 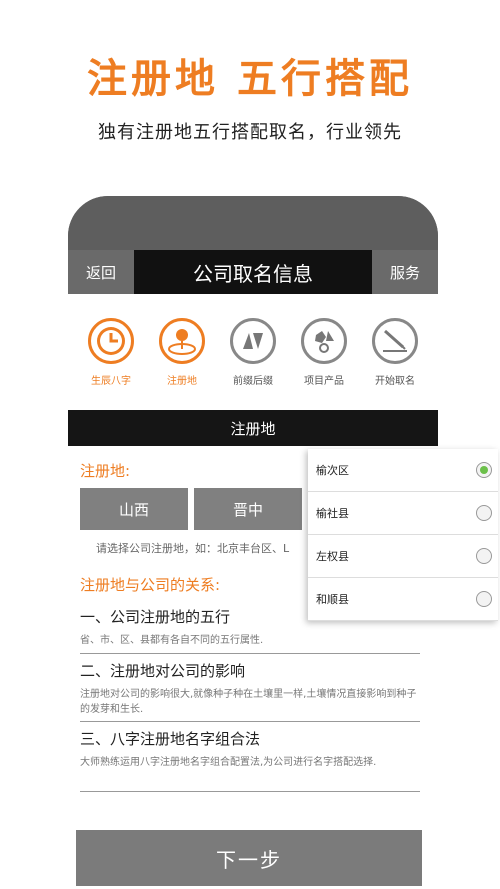 I want to click on city-select: 晋中, so click(x=248, y=509).